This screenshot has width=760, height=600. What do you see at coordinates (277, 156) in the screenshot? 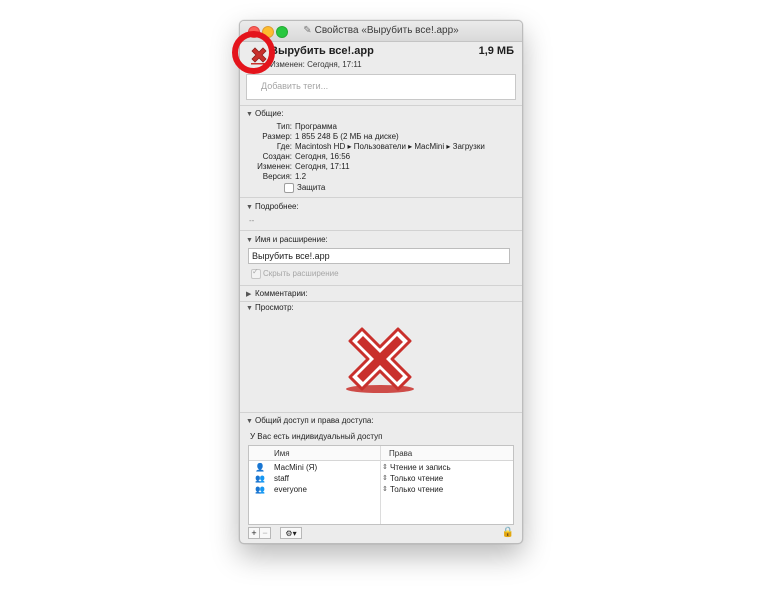
I see `created-label: Создан:` at bounding box center [277, 156].